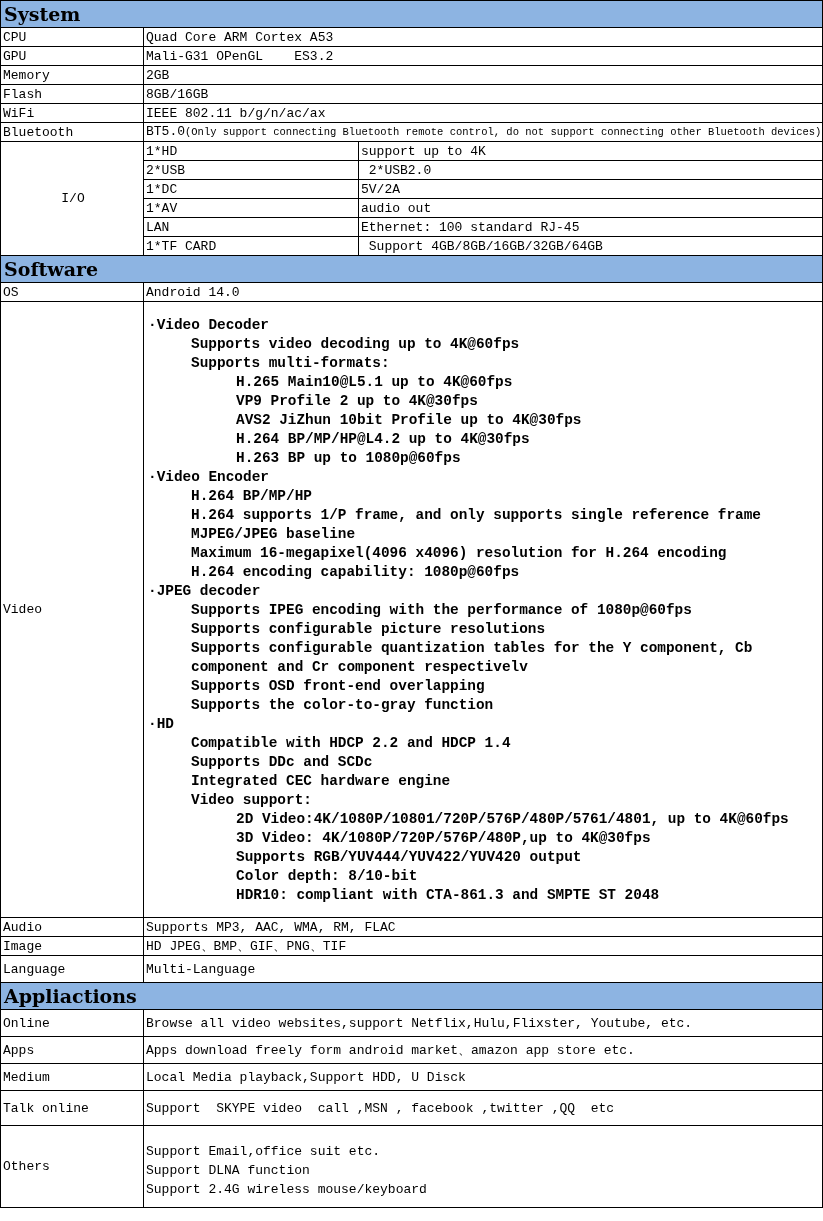  I want to click on row-value: IEEE 802.11 b/g/n/ac/ax, so click(483, 113).